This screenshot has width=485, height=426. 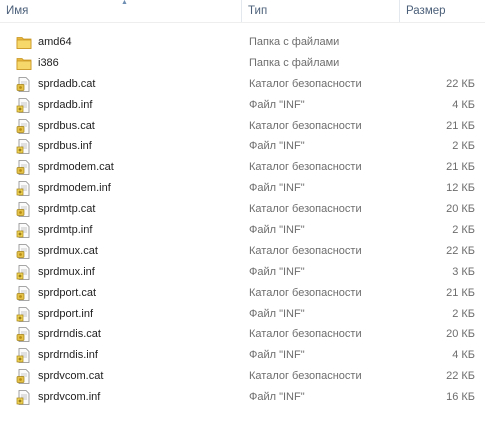 I want to click on file-size: 12 КБ, so click(x=460, y=188).